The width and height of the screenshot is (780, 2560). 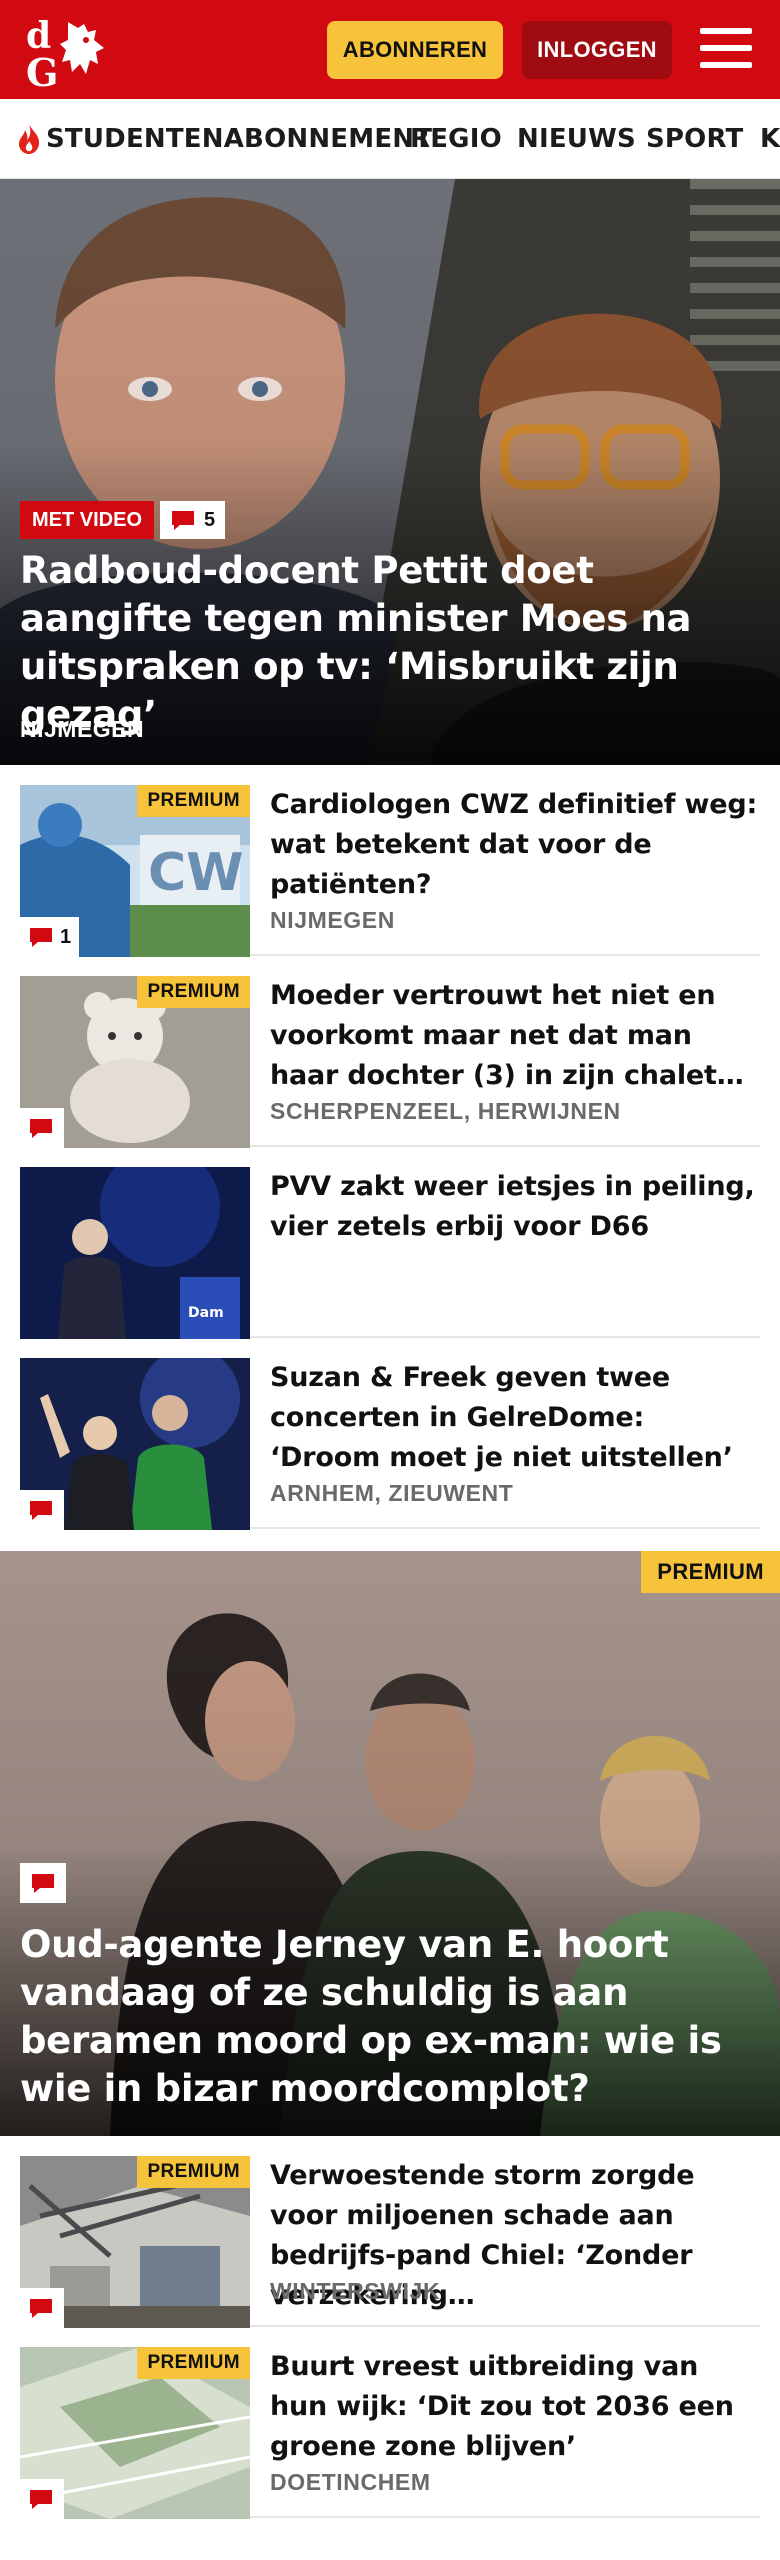 I want to click on top-bar: d G ABONNEREN INLOGGEN, so click(x=390, y=49).